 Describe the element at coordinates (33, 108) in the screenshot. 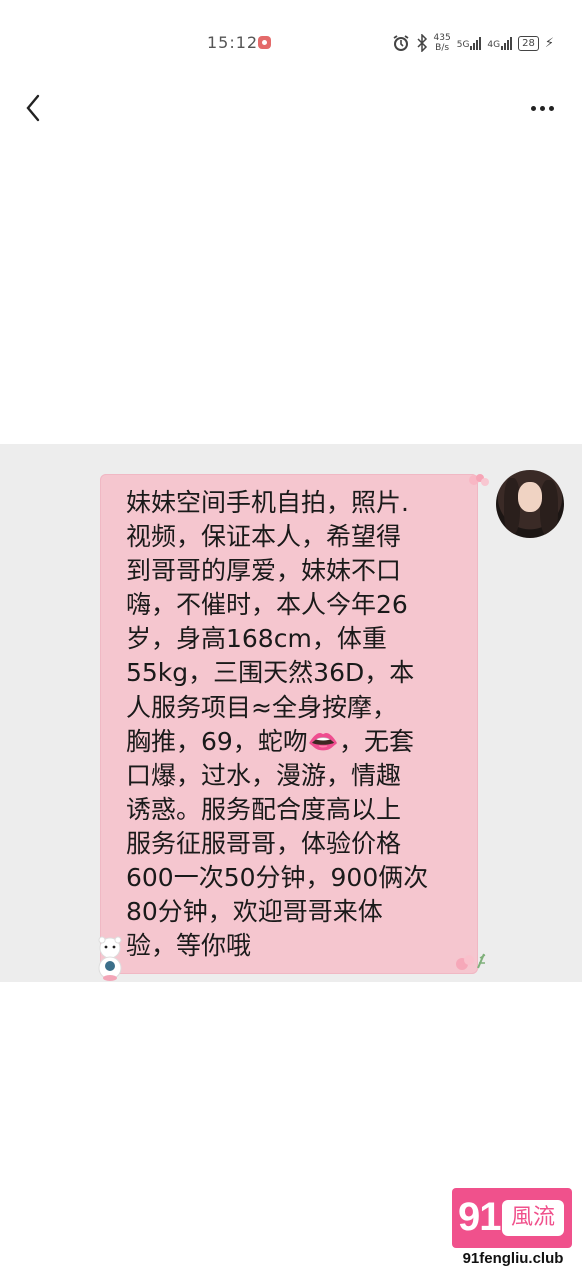

I see `chevron-left-icon` at that location.